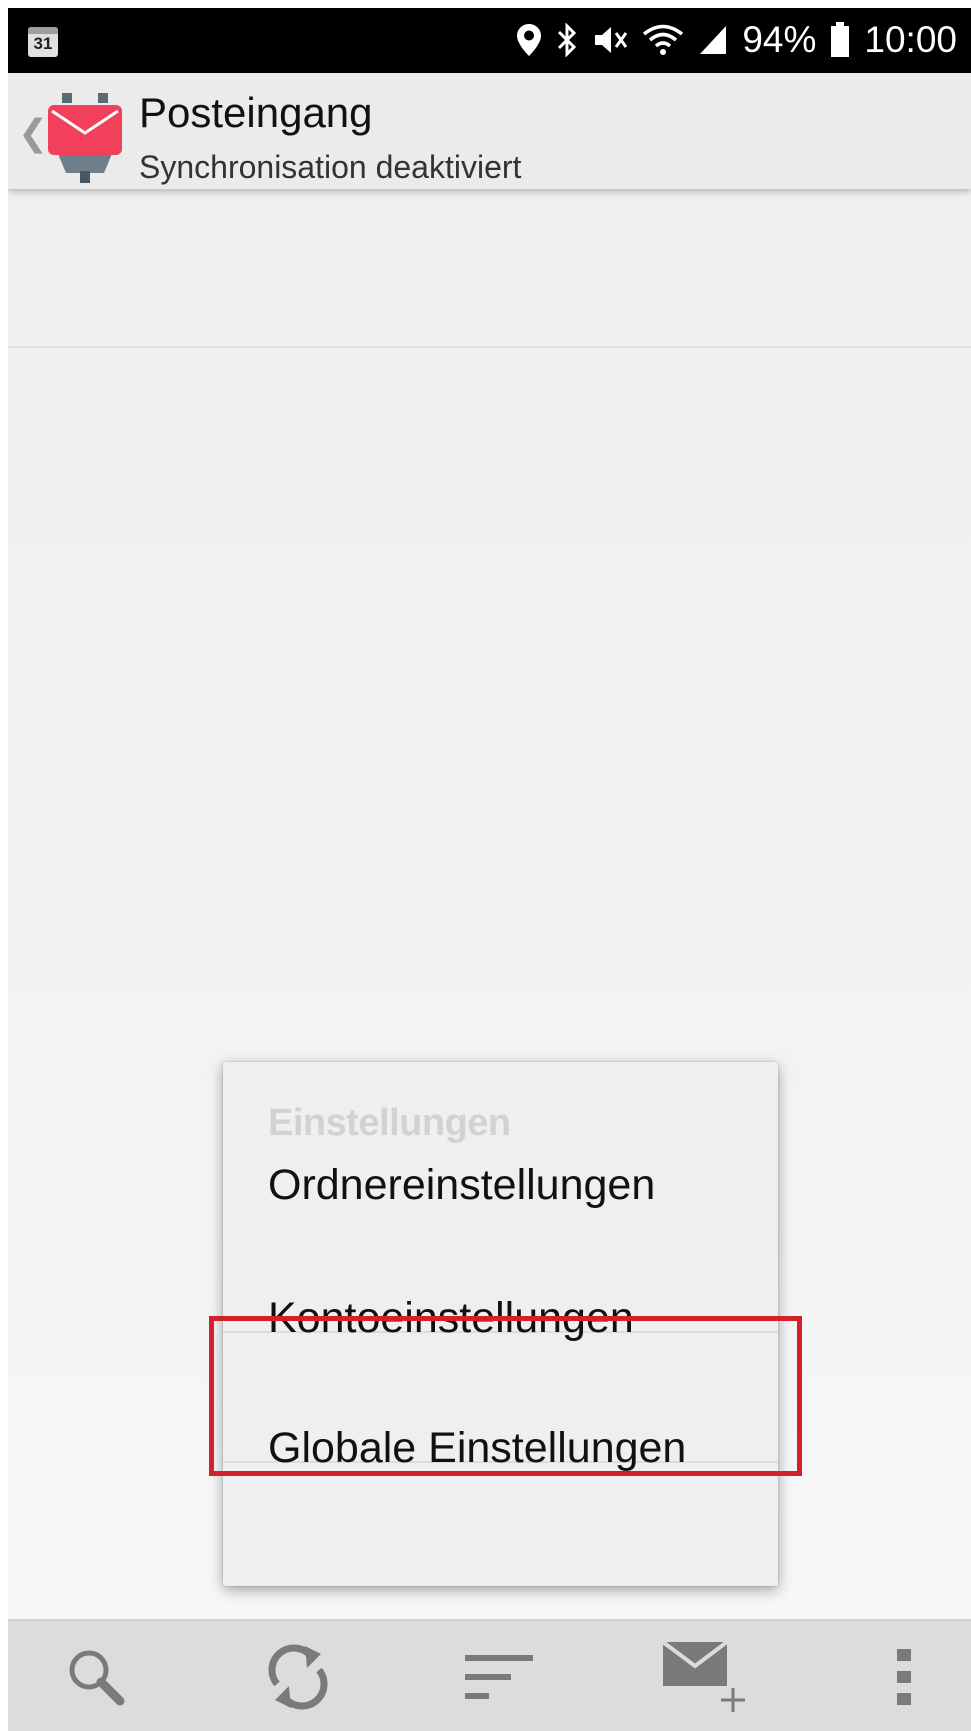  What do you see at coordinates (610, 40) in the screenshot?
I see `mute-icon` at bounding box center [610, 40].